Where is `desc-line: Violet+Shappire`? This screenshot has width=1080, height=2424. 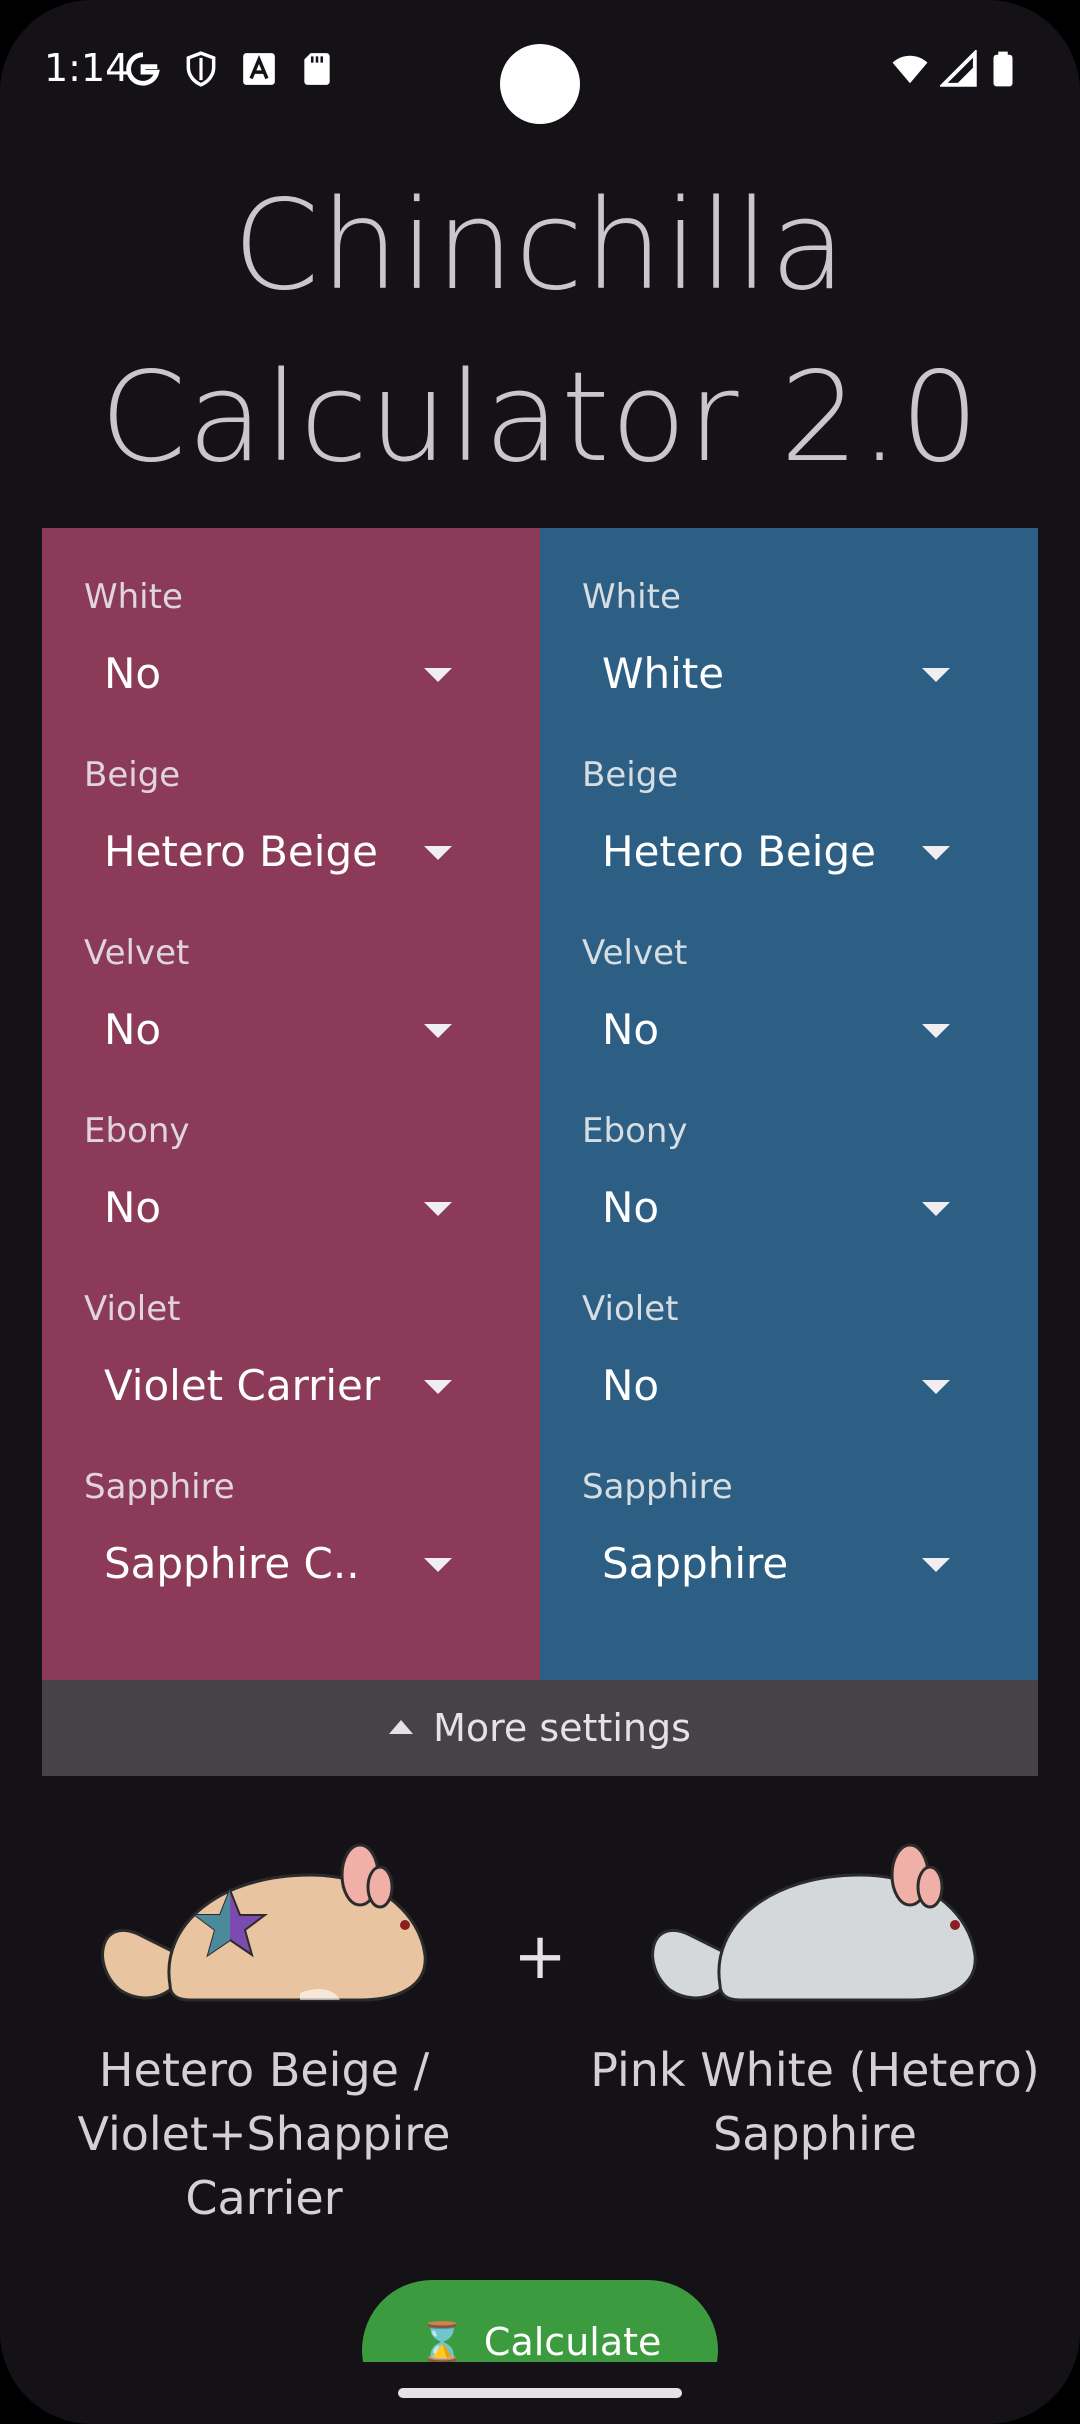
desc-line: Violet+Shappire is located at coordinates (264, 2134).